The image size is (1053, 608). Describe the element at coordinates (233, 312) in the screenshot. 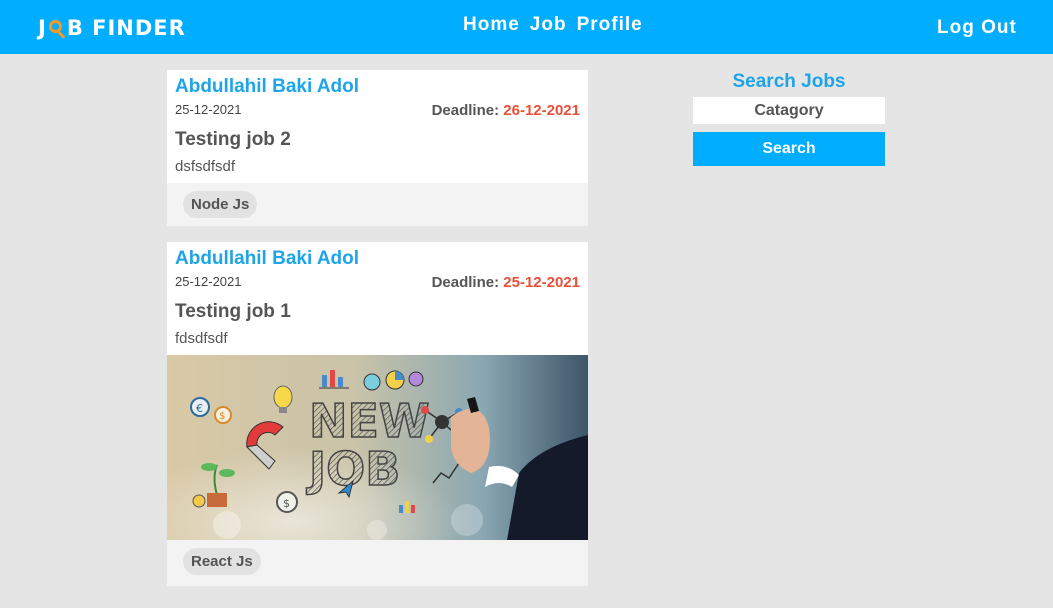

I see `job-title: Testing job 1` at that location.